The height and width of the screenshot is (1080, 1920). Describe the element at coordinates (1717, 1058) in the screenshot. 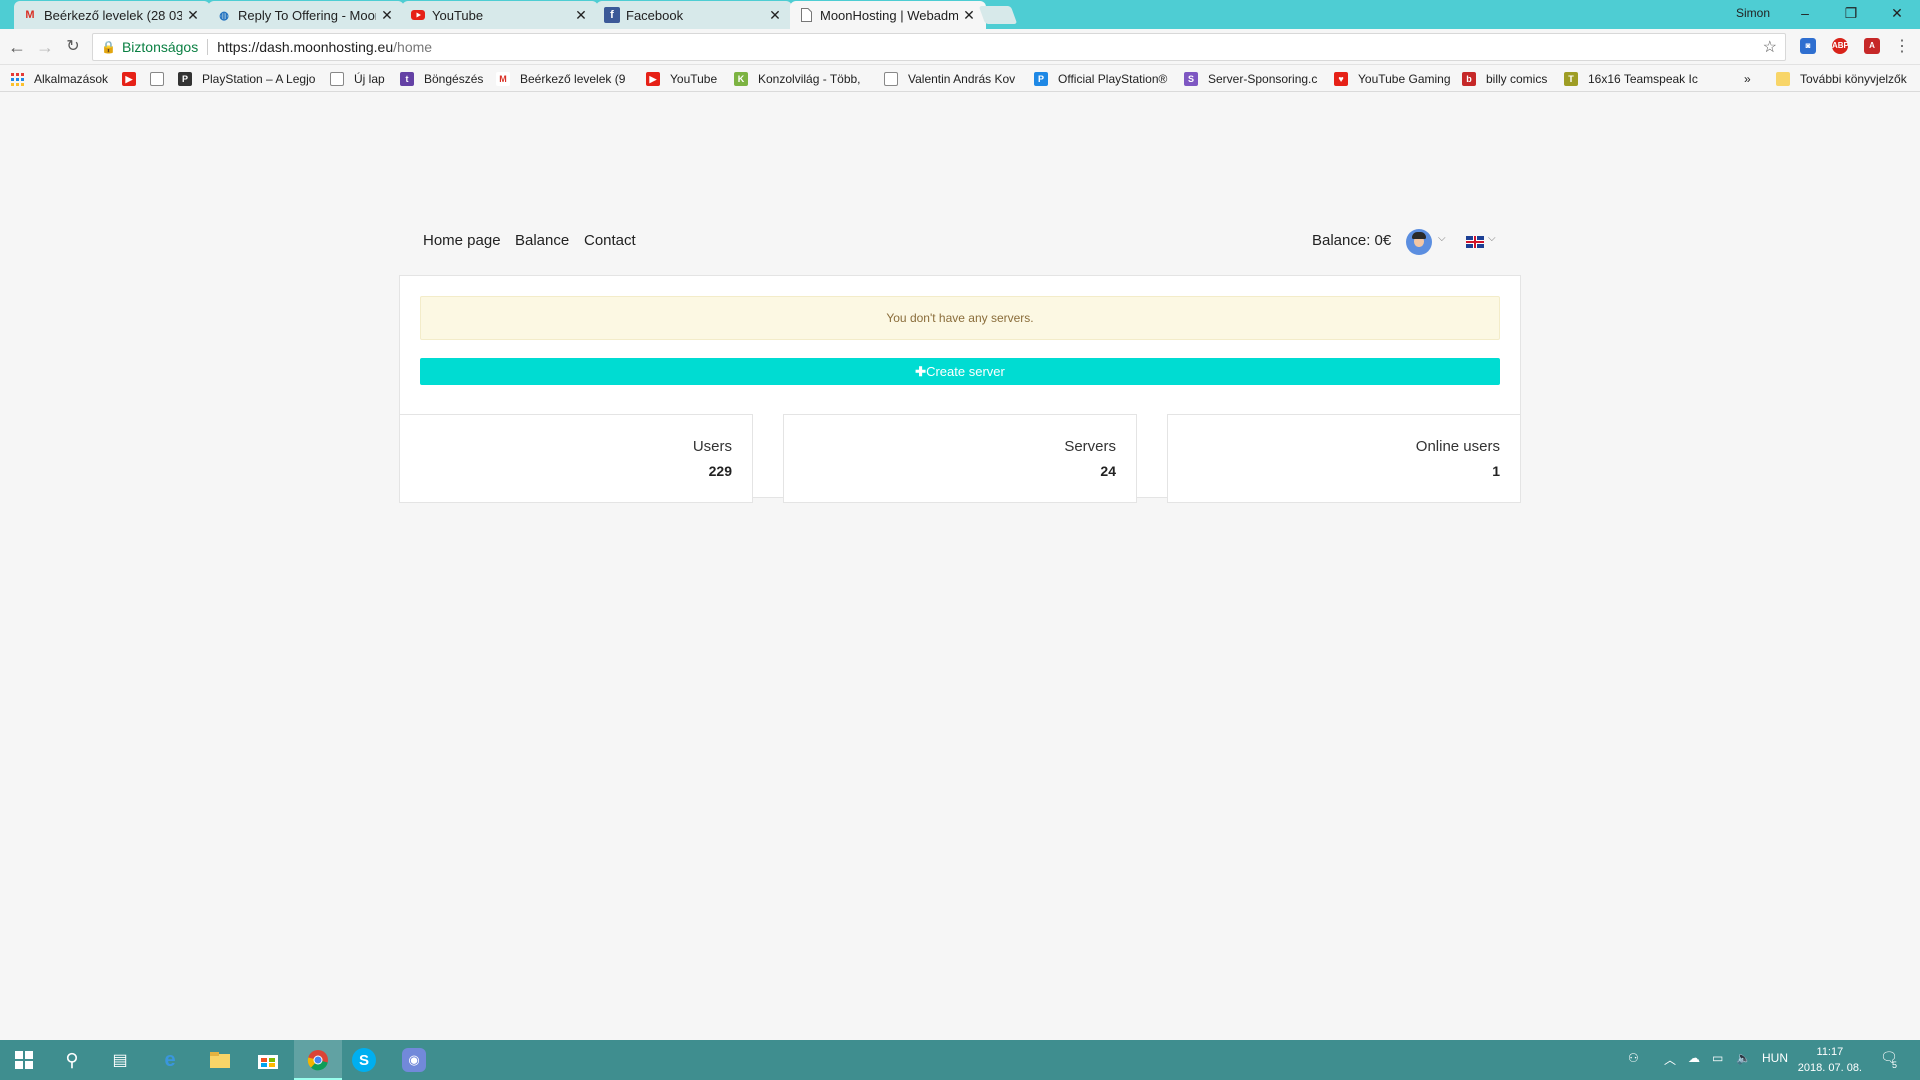

I see `network-icon: ▭` at that location.